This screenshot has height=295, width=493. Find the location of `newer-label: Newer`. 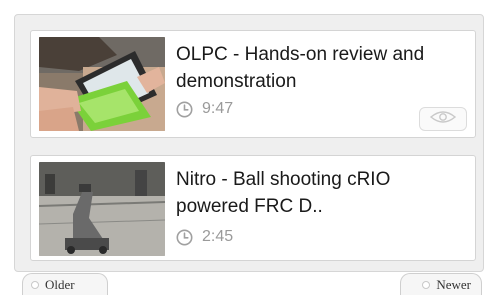

newer-label: Newer is located at coordinates (453, 284).